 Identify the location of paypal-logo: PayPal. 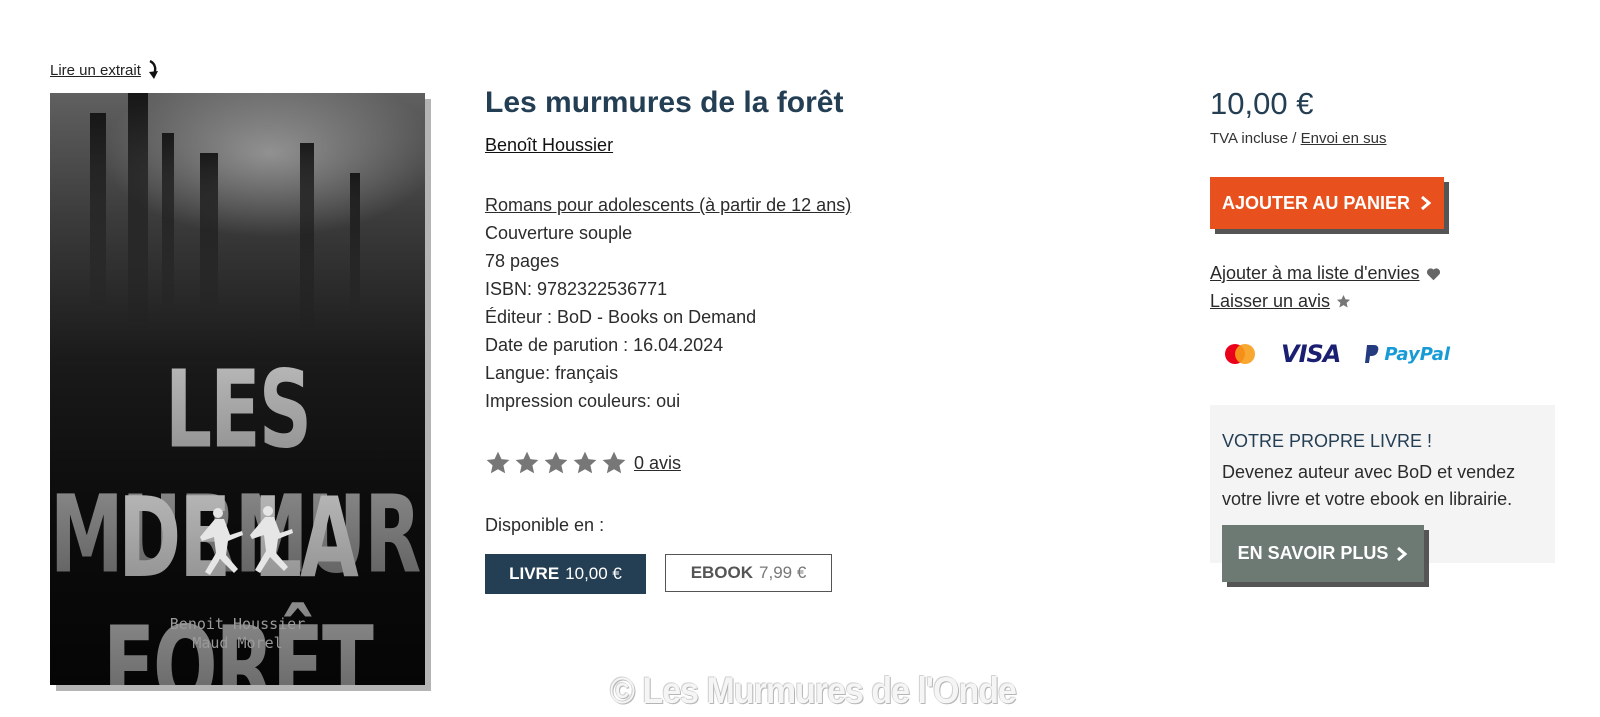
(1407, 354).